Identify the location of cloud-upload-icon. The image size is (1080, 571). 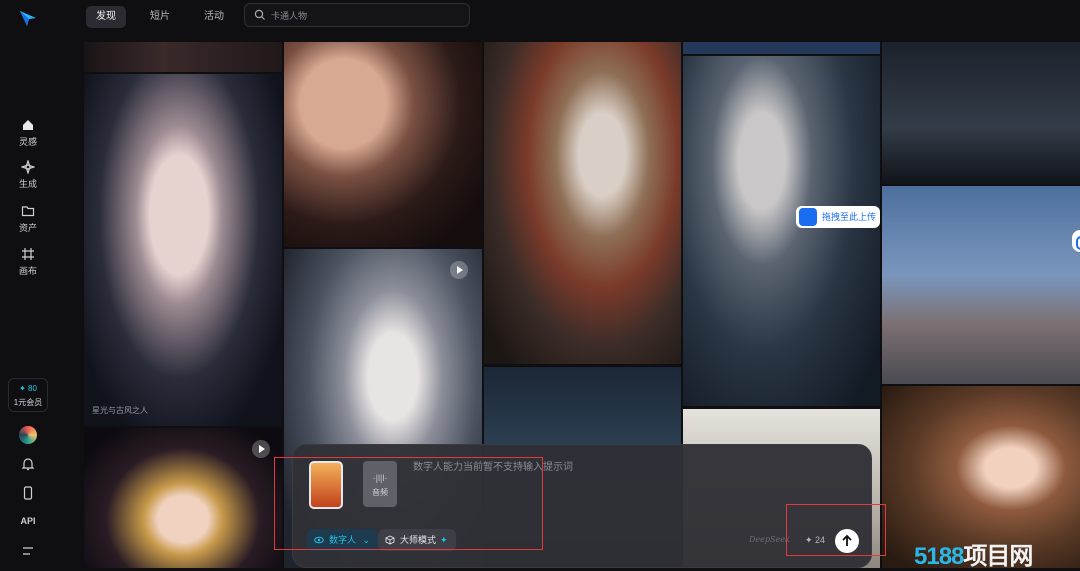
(808, 217).